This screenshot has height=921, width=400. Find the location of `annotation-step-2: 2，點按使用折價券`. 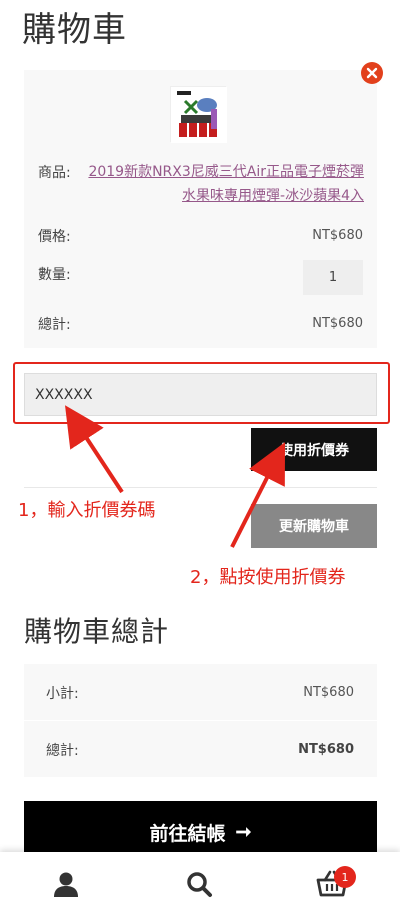

annotation-step-2: 2，點按使用折價券 is located at coordinates (268, 577).